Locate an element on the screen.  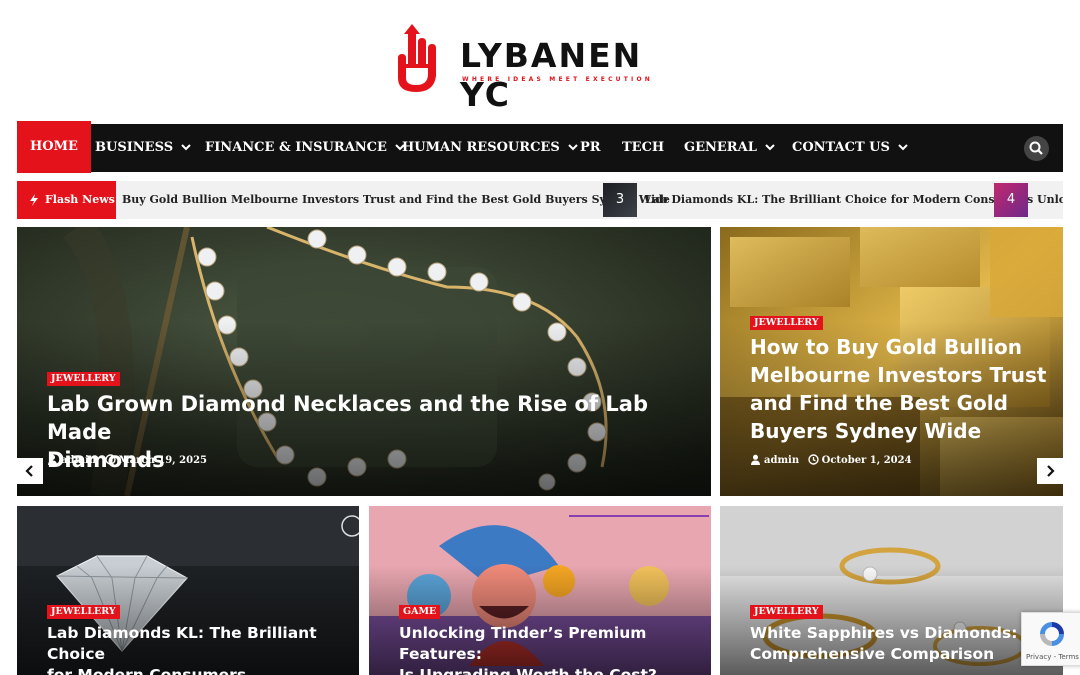
nav-item-human-resources: HUMAN RESOURCES is located at coordinates (490, 148).